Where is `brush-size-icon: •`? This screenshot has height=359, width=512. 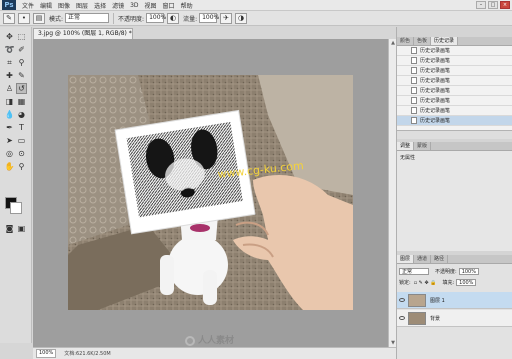
brush-size-icon: • is located at coordinates (24, 18).